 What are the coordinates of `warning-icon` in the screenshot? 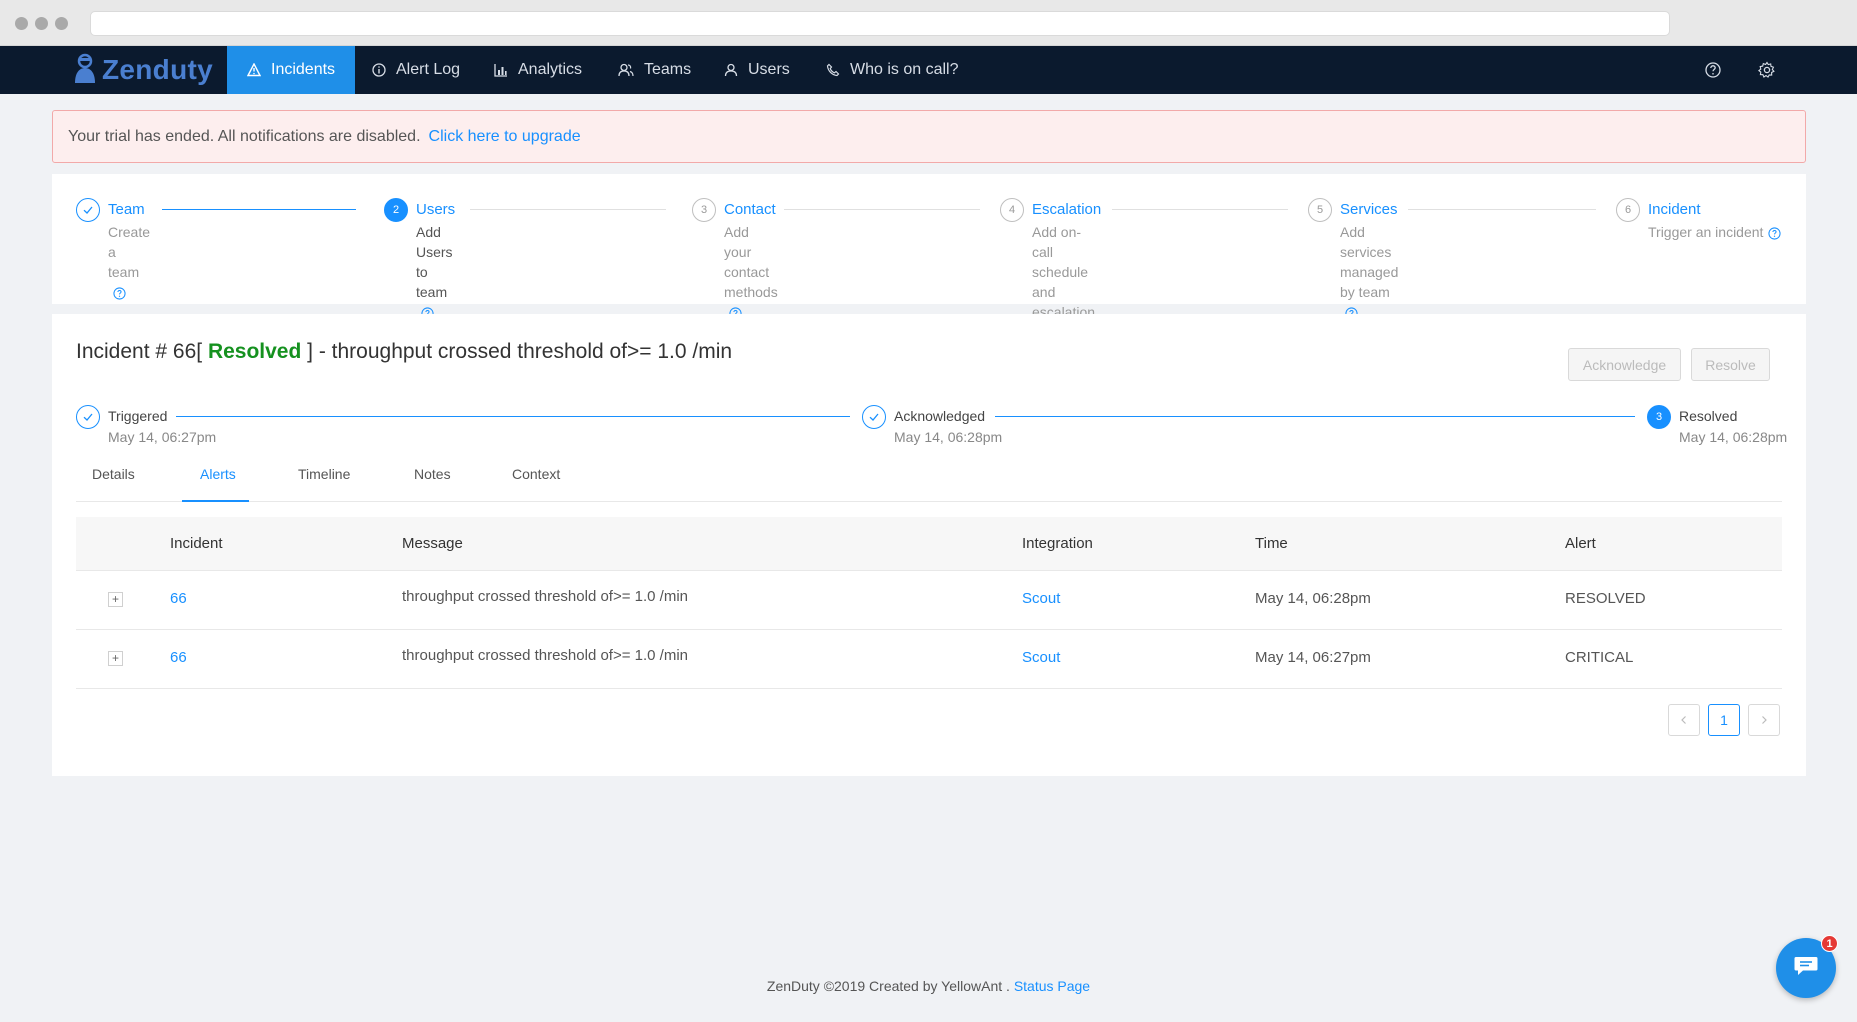 It's located at (254, 70).